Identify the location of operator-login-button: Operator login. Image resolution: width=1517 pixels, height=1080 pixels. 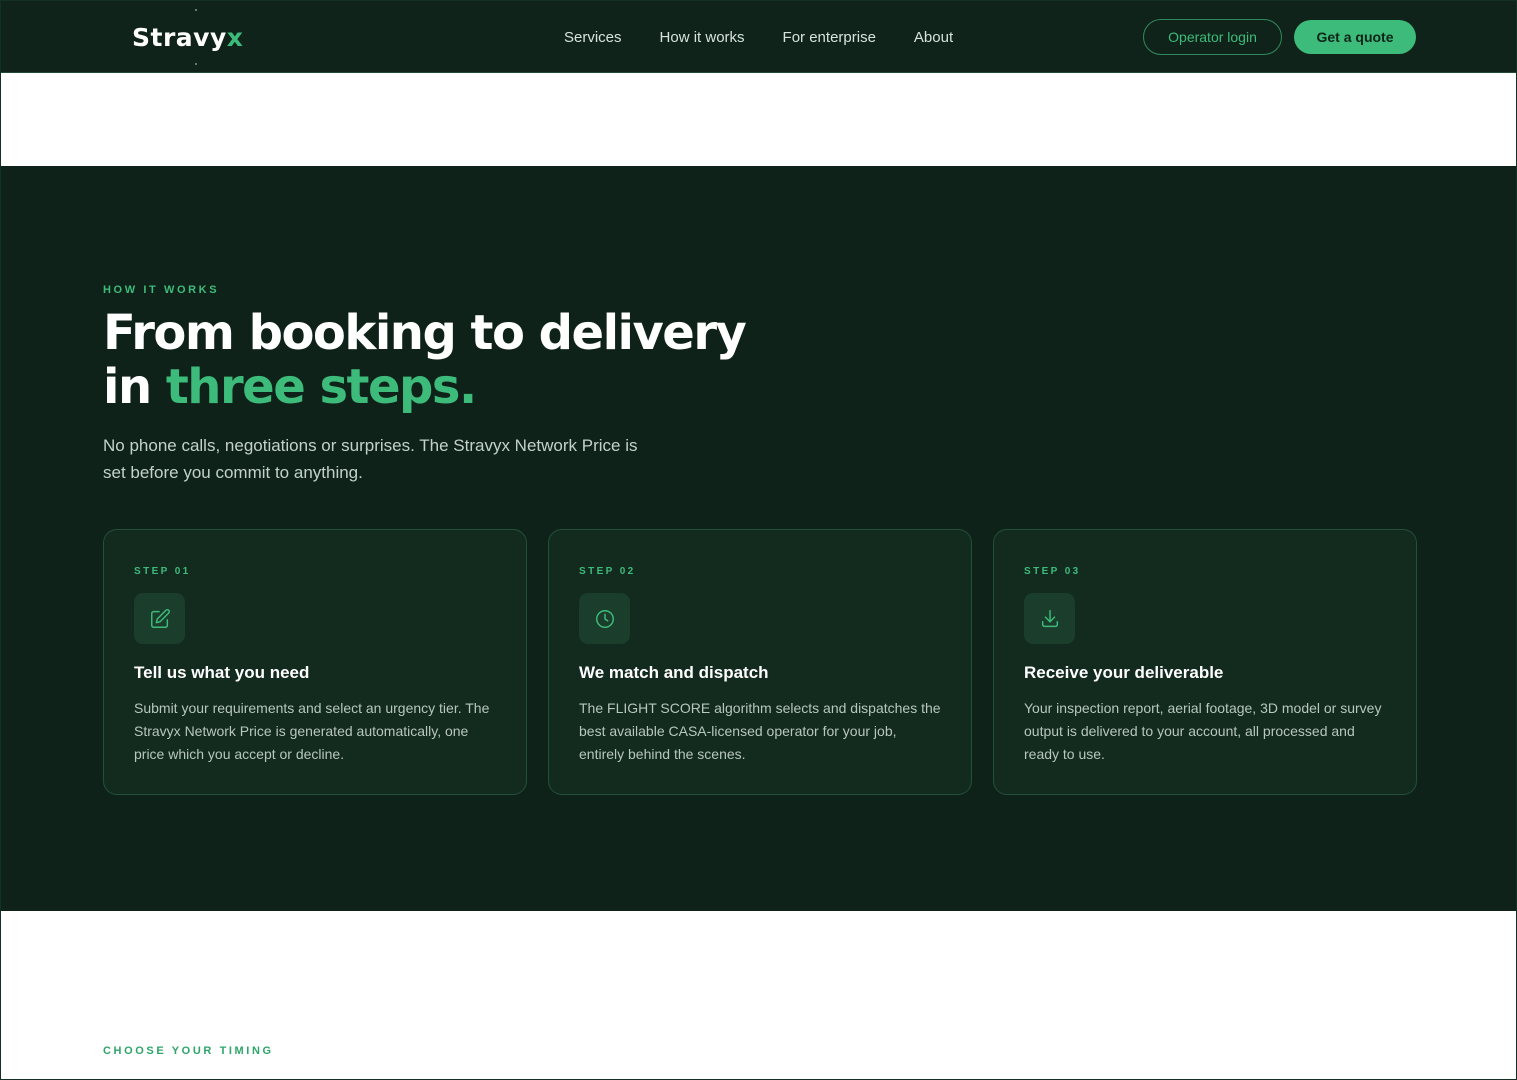
(1212, 37).